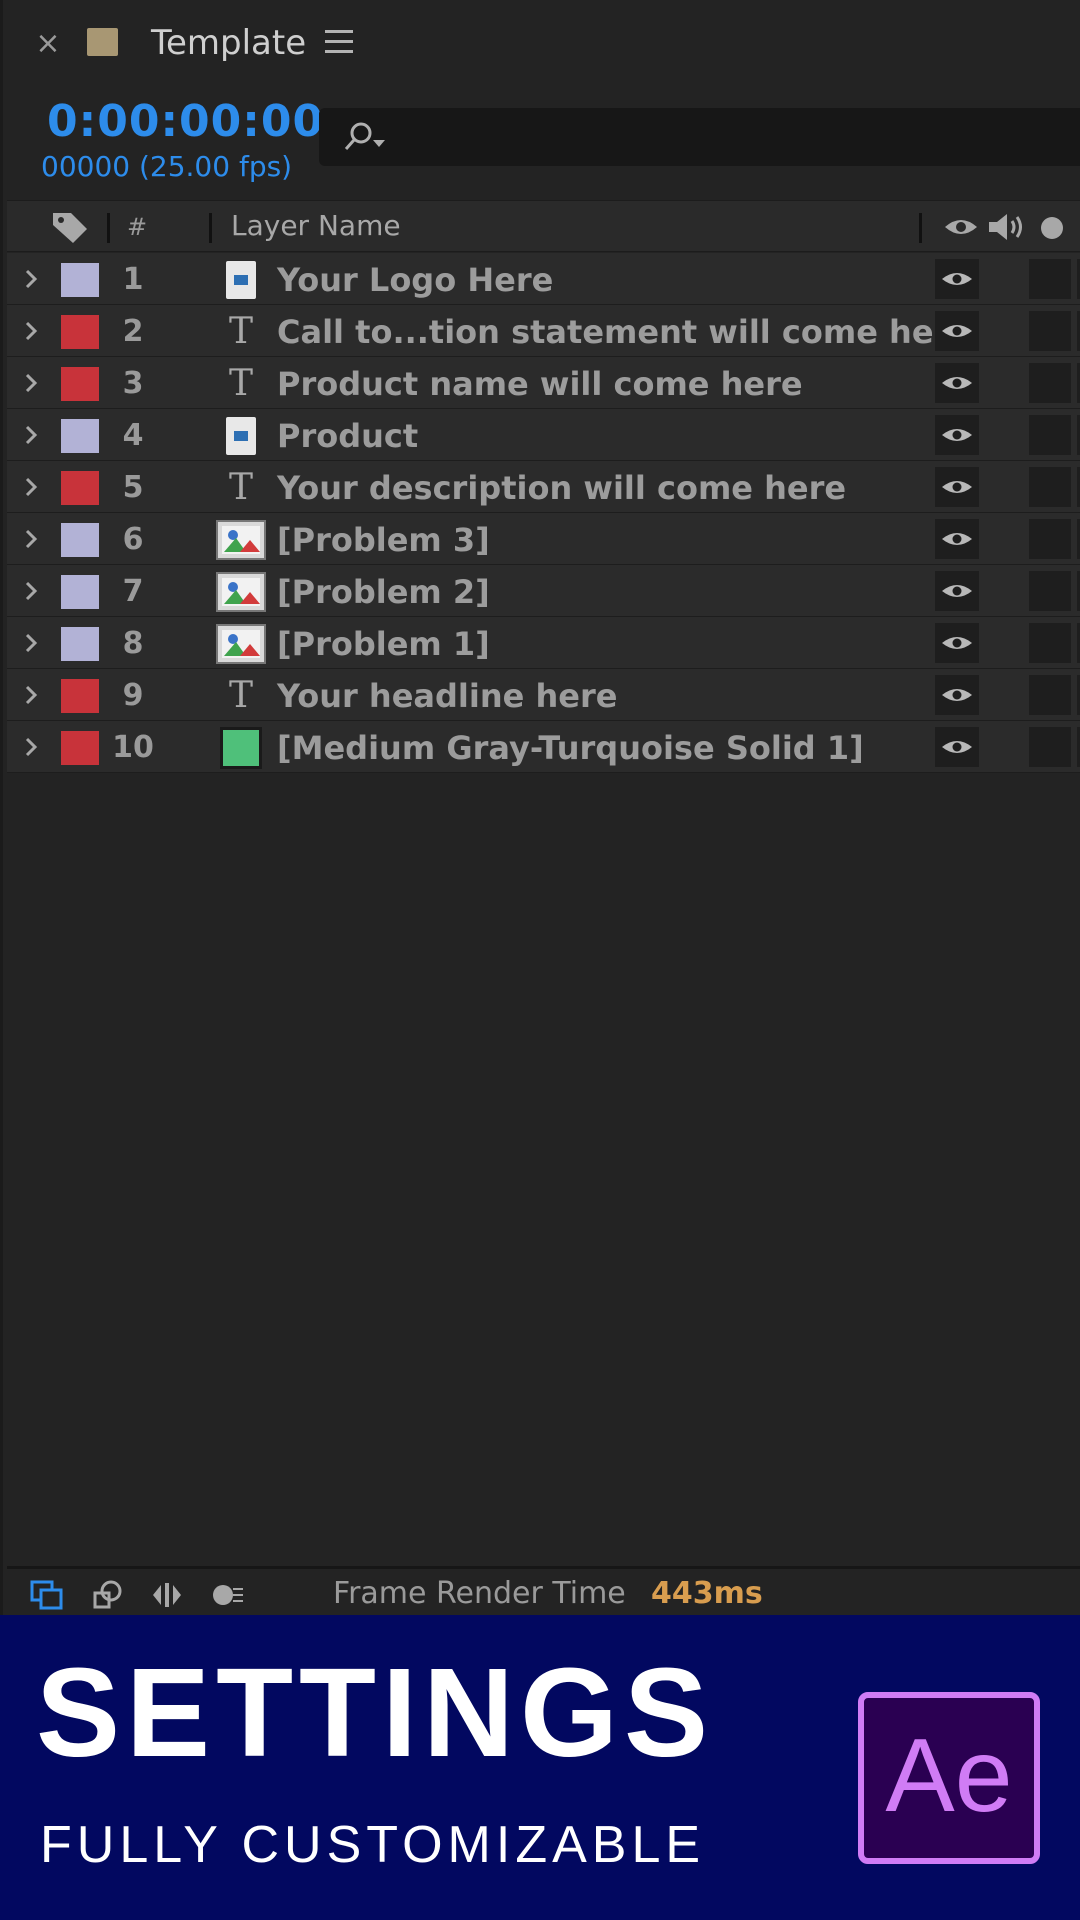  I want to click on layer-row: 9 T Your headline here, so click(543, 695).